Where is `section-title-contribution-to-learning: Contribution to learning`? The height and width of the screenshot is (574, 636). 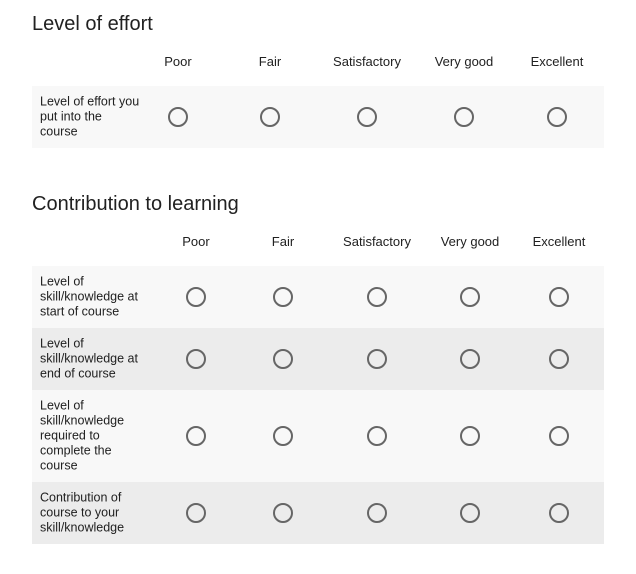 section-title-contribution-to-learning: Contribution to learning is located at coordinates (135, 204).